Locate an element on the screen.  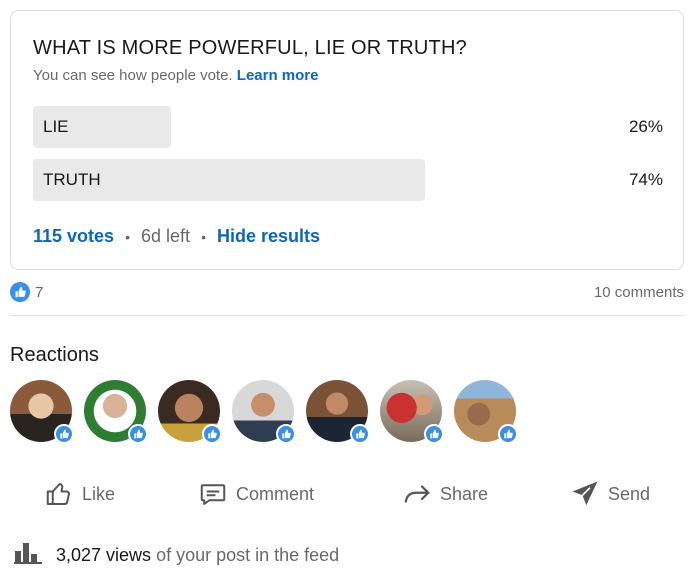
like-label: Like is located at coordinates (99, 493).